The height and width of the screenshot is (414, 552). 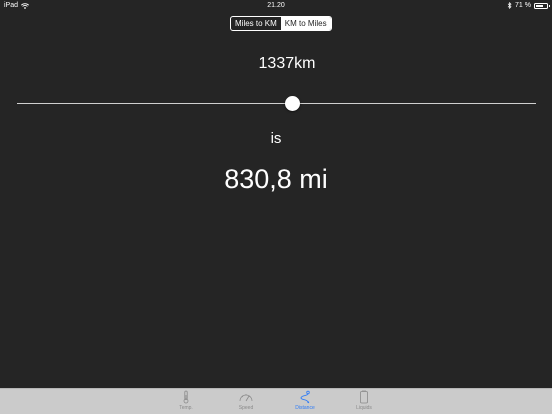 I want to click on tab-temp: Temp., so click(x=186, y=400).